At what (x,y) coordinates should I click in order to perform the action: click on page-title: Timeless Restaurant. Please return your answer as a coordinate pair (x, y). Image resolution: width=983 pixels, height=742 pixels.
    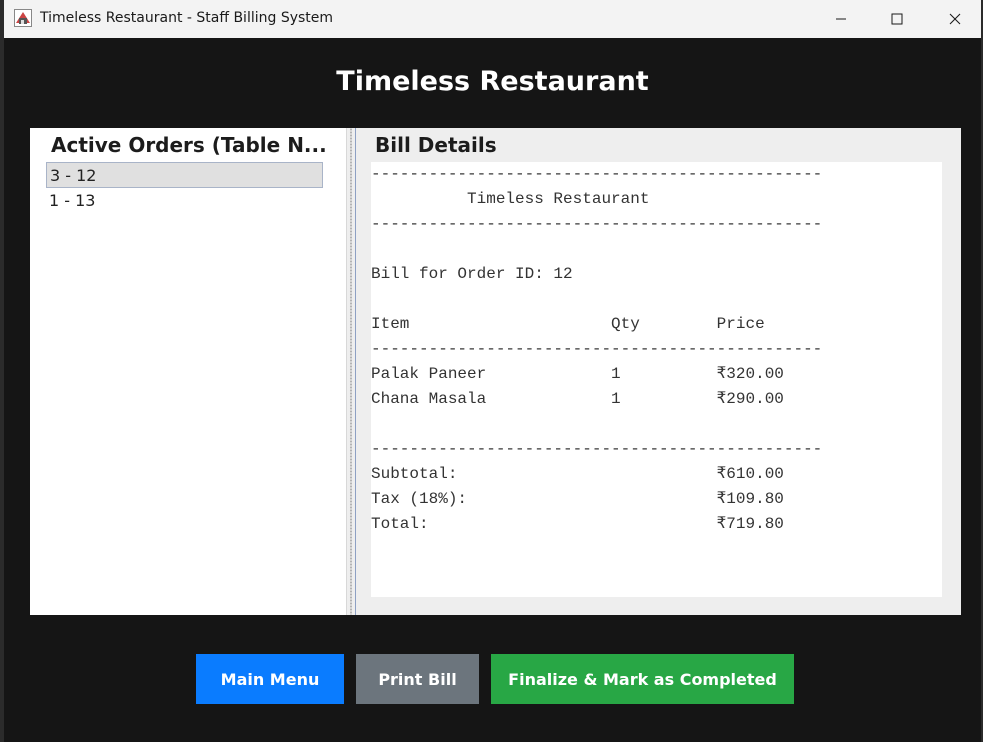
    Looking at the image, I should click on (492, 81).